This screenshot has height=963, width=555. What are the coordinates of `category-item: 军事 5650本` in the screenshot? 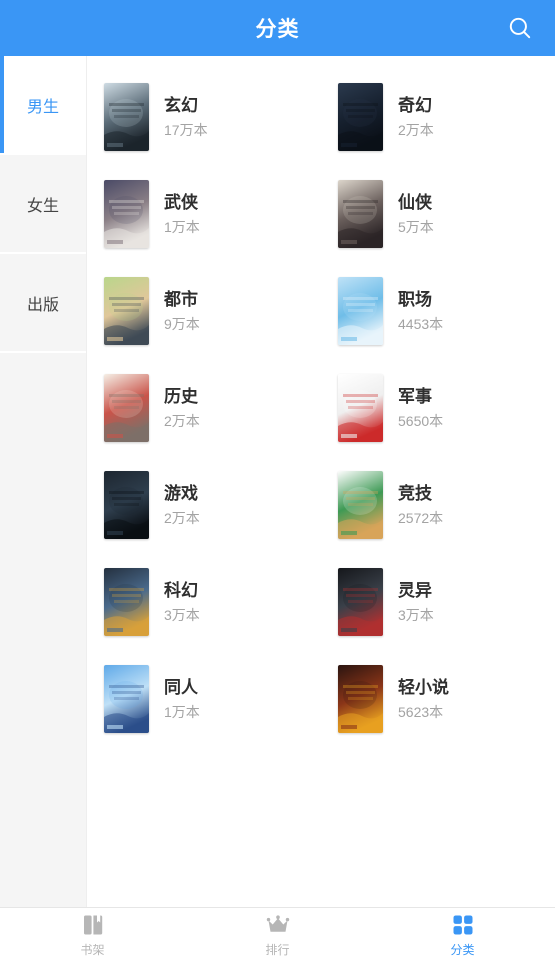 It's located at (438, 407).